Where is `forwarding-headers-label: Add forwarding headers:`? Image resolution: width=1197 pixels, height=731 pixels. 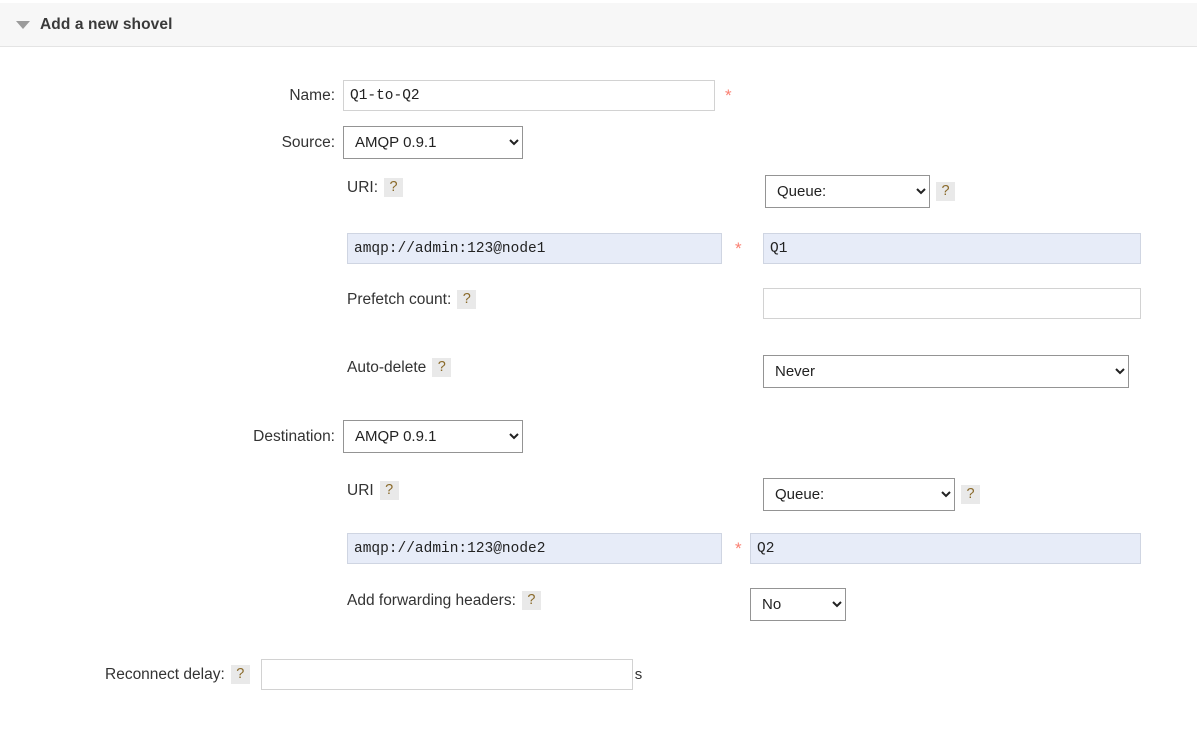 forwarding-headers-label: Add forwarding headers: is located at coordinates (431, 600).